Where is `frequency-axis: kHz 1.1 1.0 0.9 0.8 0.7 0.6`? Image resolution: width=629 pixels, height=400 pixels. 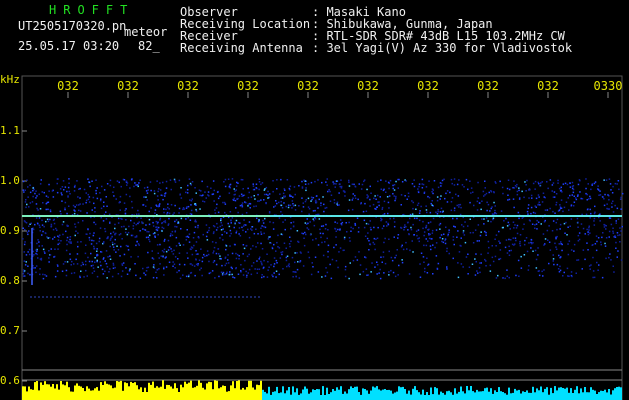
frequency-axis: kHz 1.1 1.0 0.9 0.8 0.7 0.6 is located at coordinates (11, 237).